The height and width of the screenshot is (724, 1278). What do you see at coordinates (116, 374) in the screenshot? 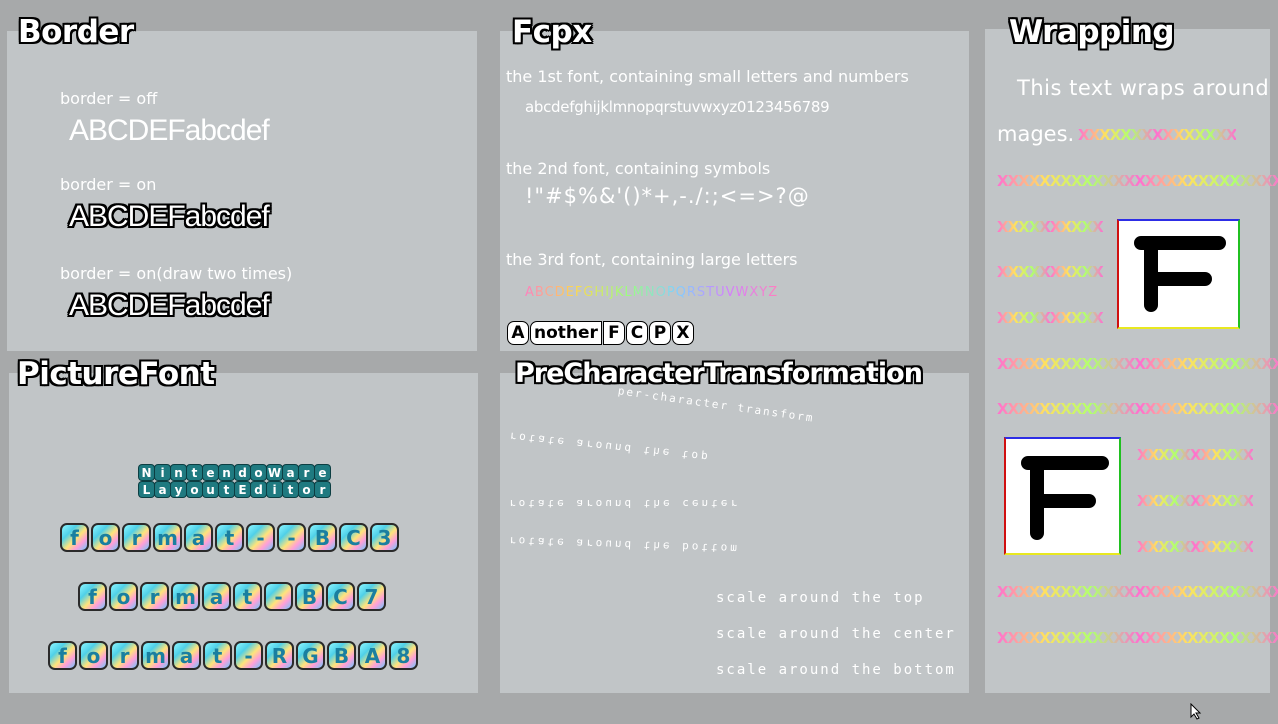
I see `picturefont-title: PictureFont` at bounding box center [116, 374].